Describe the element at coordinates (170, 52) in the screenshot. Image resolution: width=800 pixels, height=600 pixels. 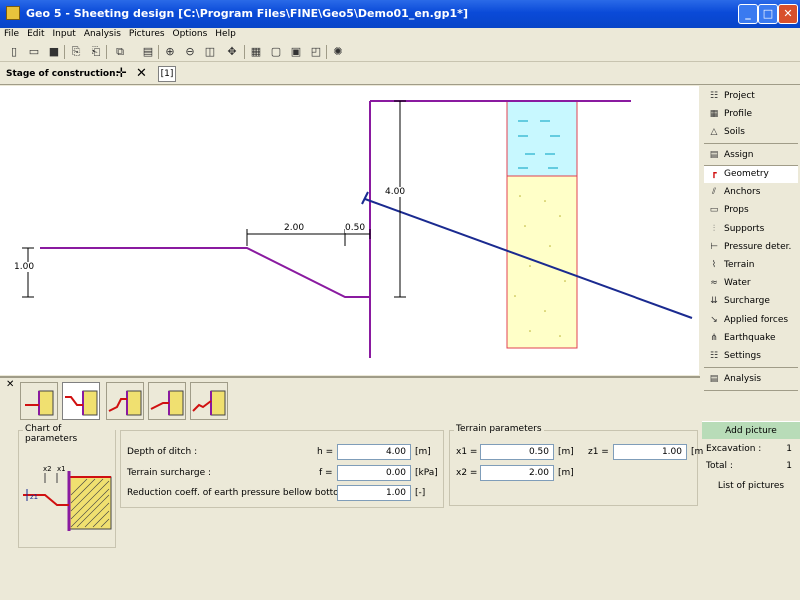
I see `zoom-in-icon: ⊕` at that location.